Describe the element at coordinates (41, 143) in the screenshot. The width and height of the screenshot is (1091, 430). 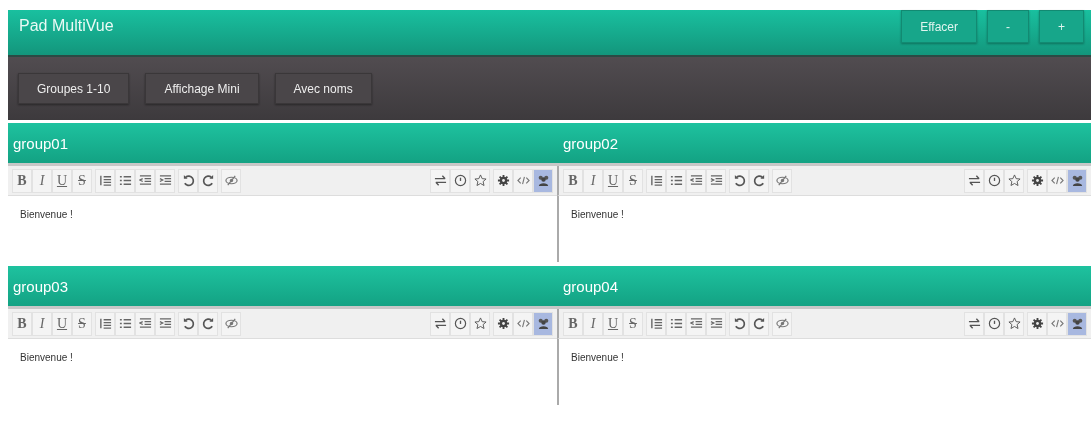
I see `group-name: group01` at that location.